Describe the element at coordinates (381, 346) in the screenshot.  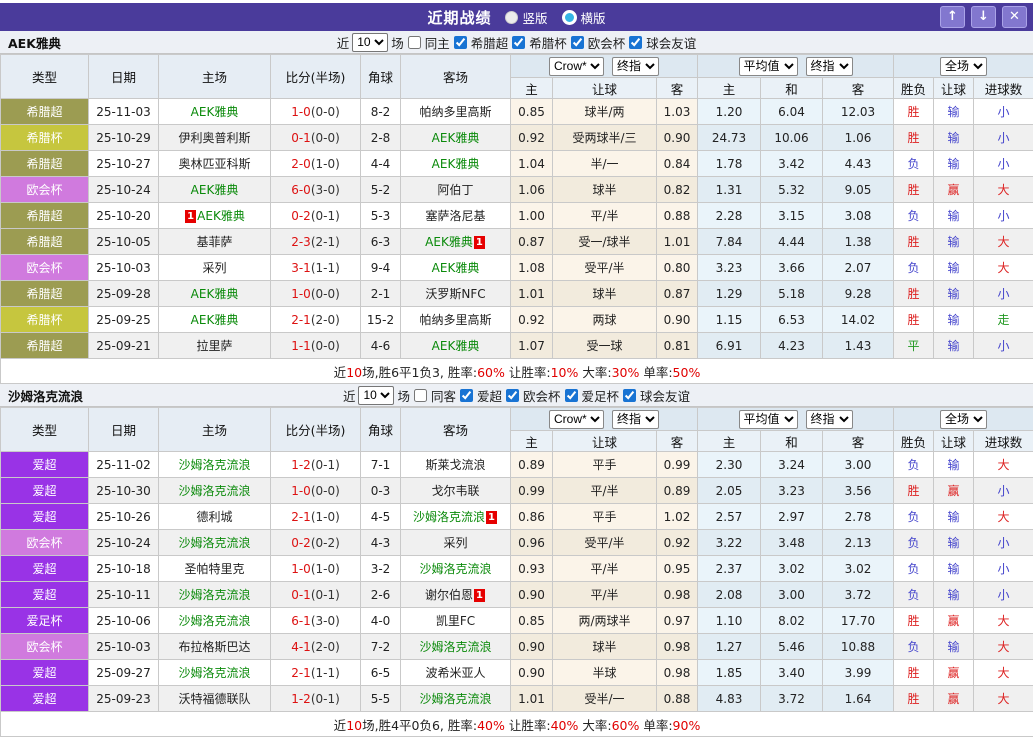
I see `corner-cell: 4-6` at that location.